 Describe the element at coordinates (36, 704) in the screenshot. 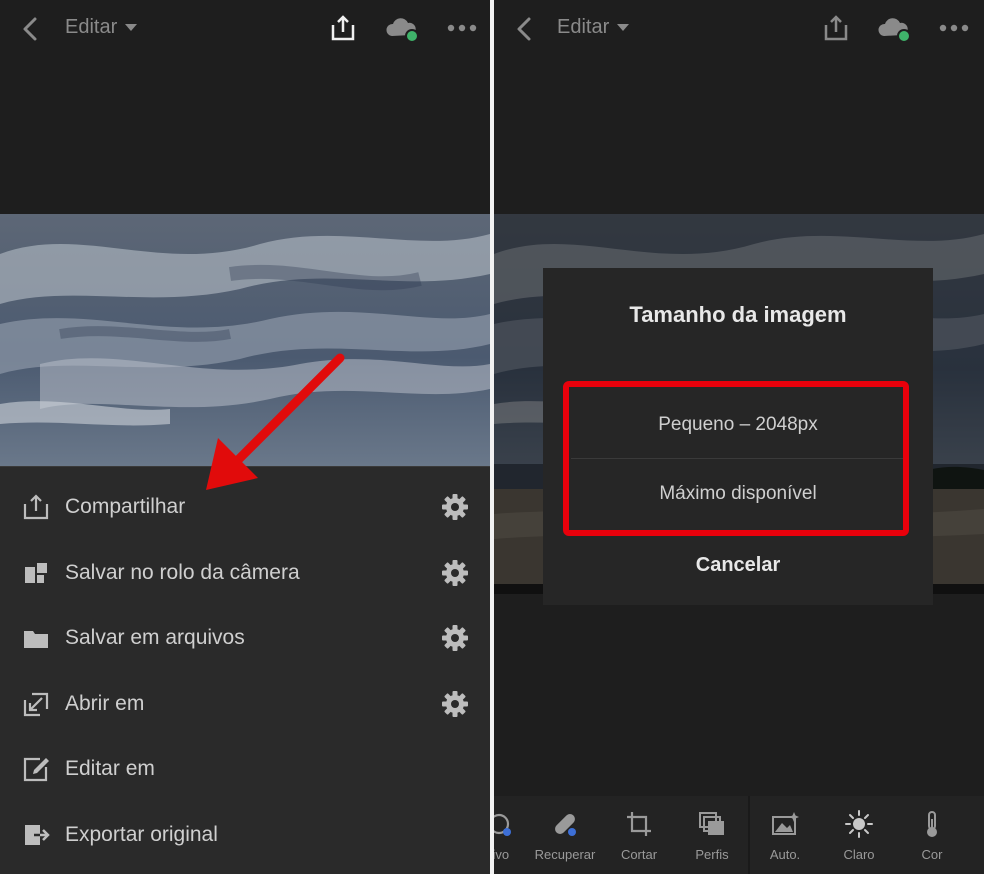

I see `open-in-icon` at that location.